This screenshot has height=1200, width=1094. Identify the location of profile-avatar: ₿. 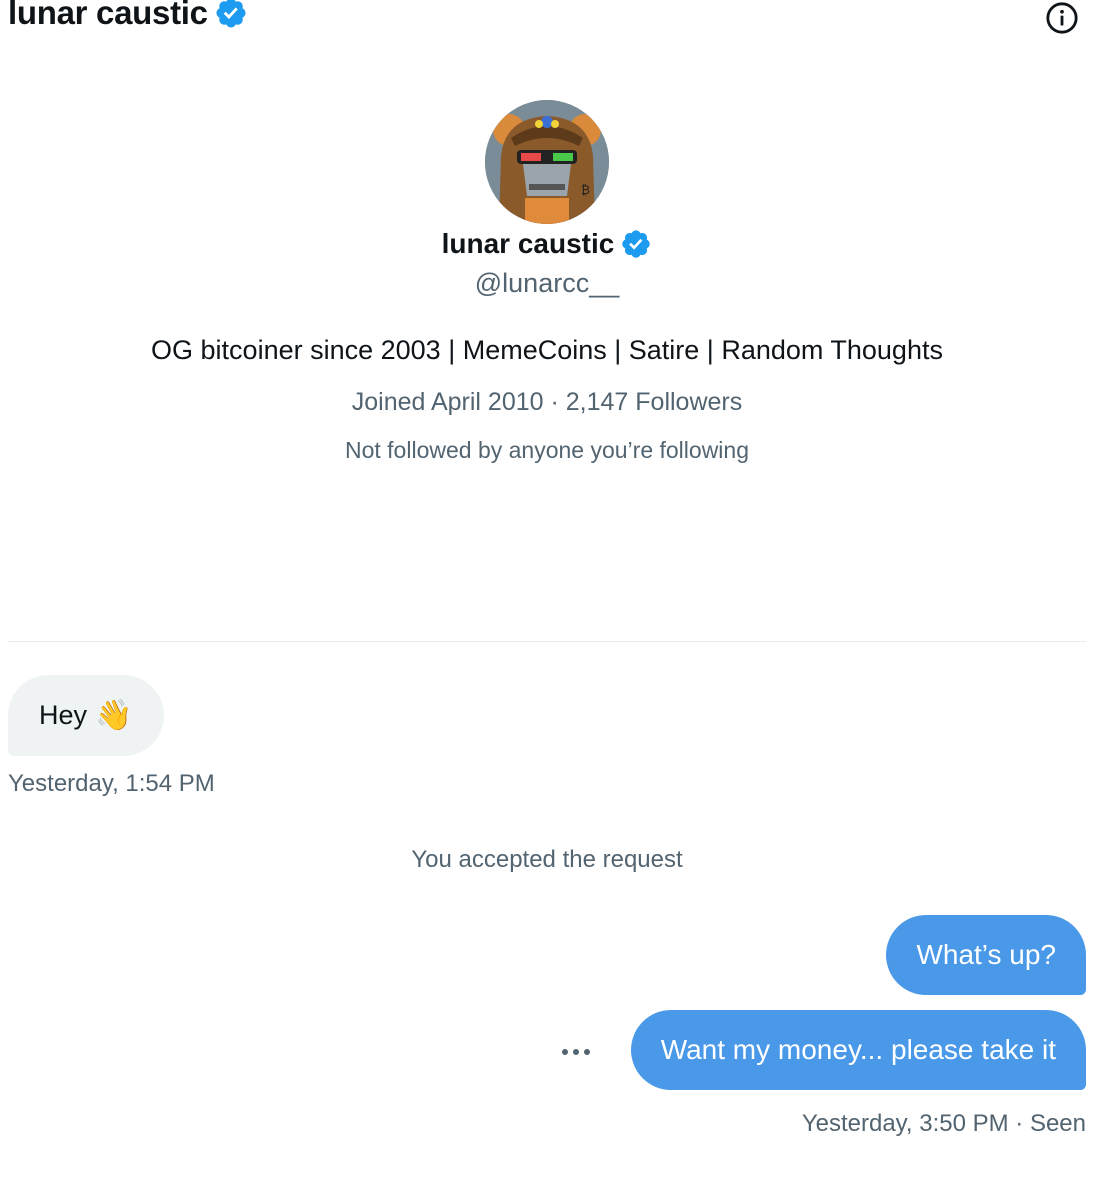
(547, 162).